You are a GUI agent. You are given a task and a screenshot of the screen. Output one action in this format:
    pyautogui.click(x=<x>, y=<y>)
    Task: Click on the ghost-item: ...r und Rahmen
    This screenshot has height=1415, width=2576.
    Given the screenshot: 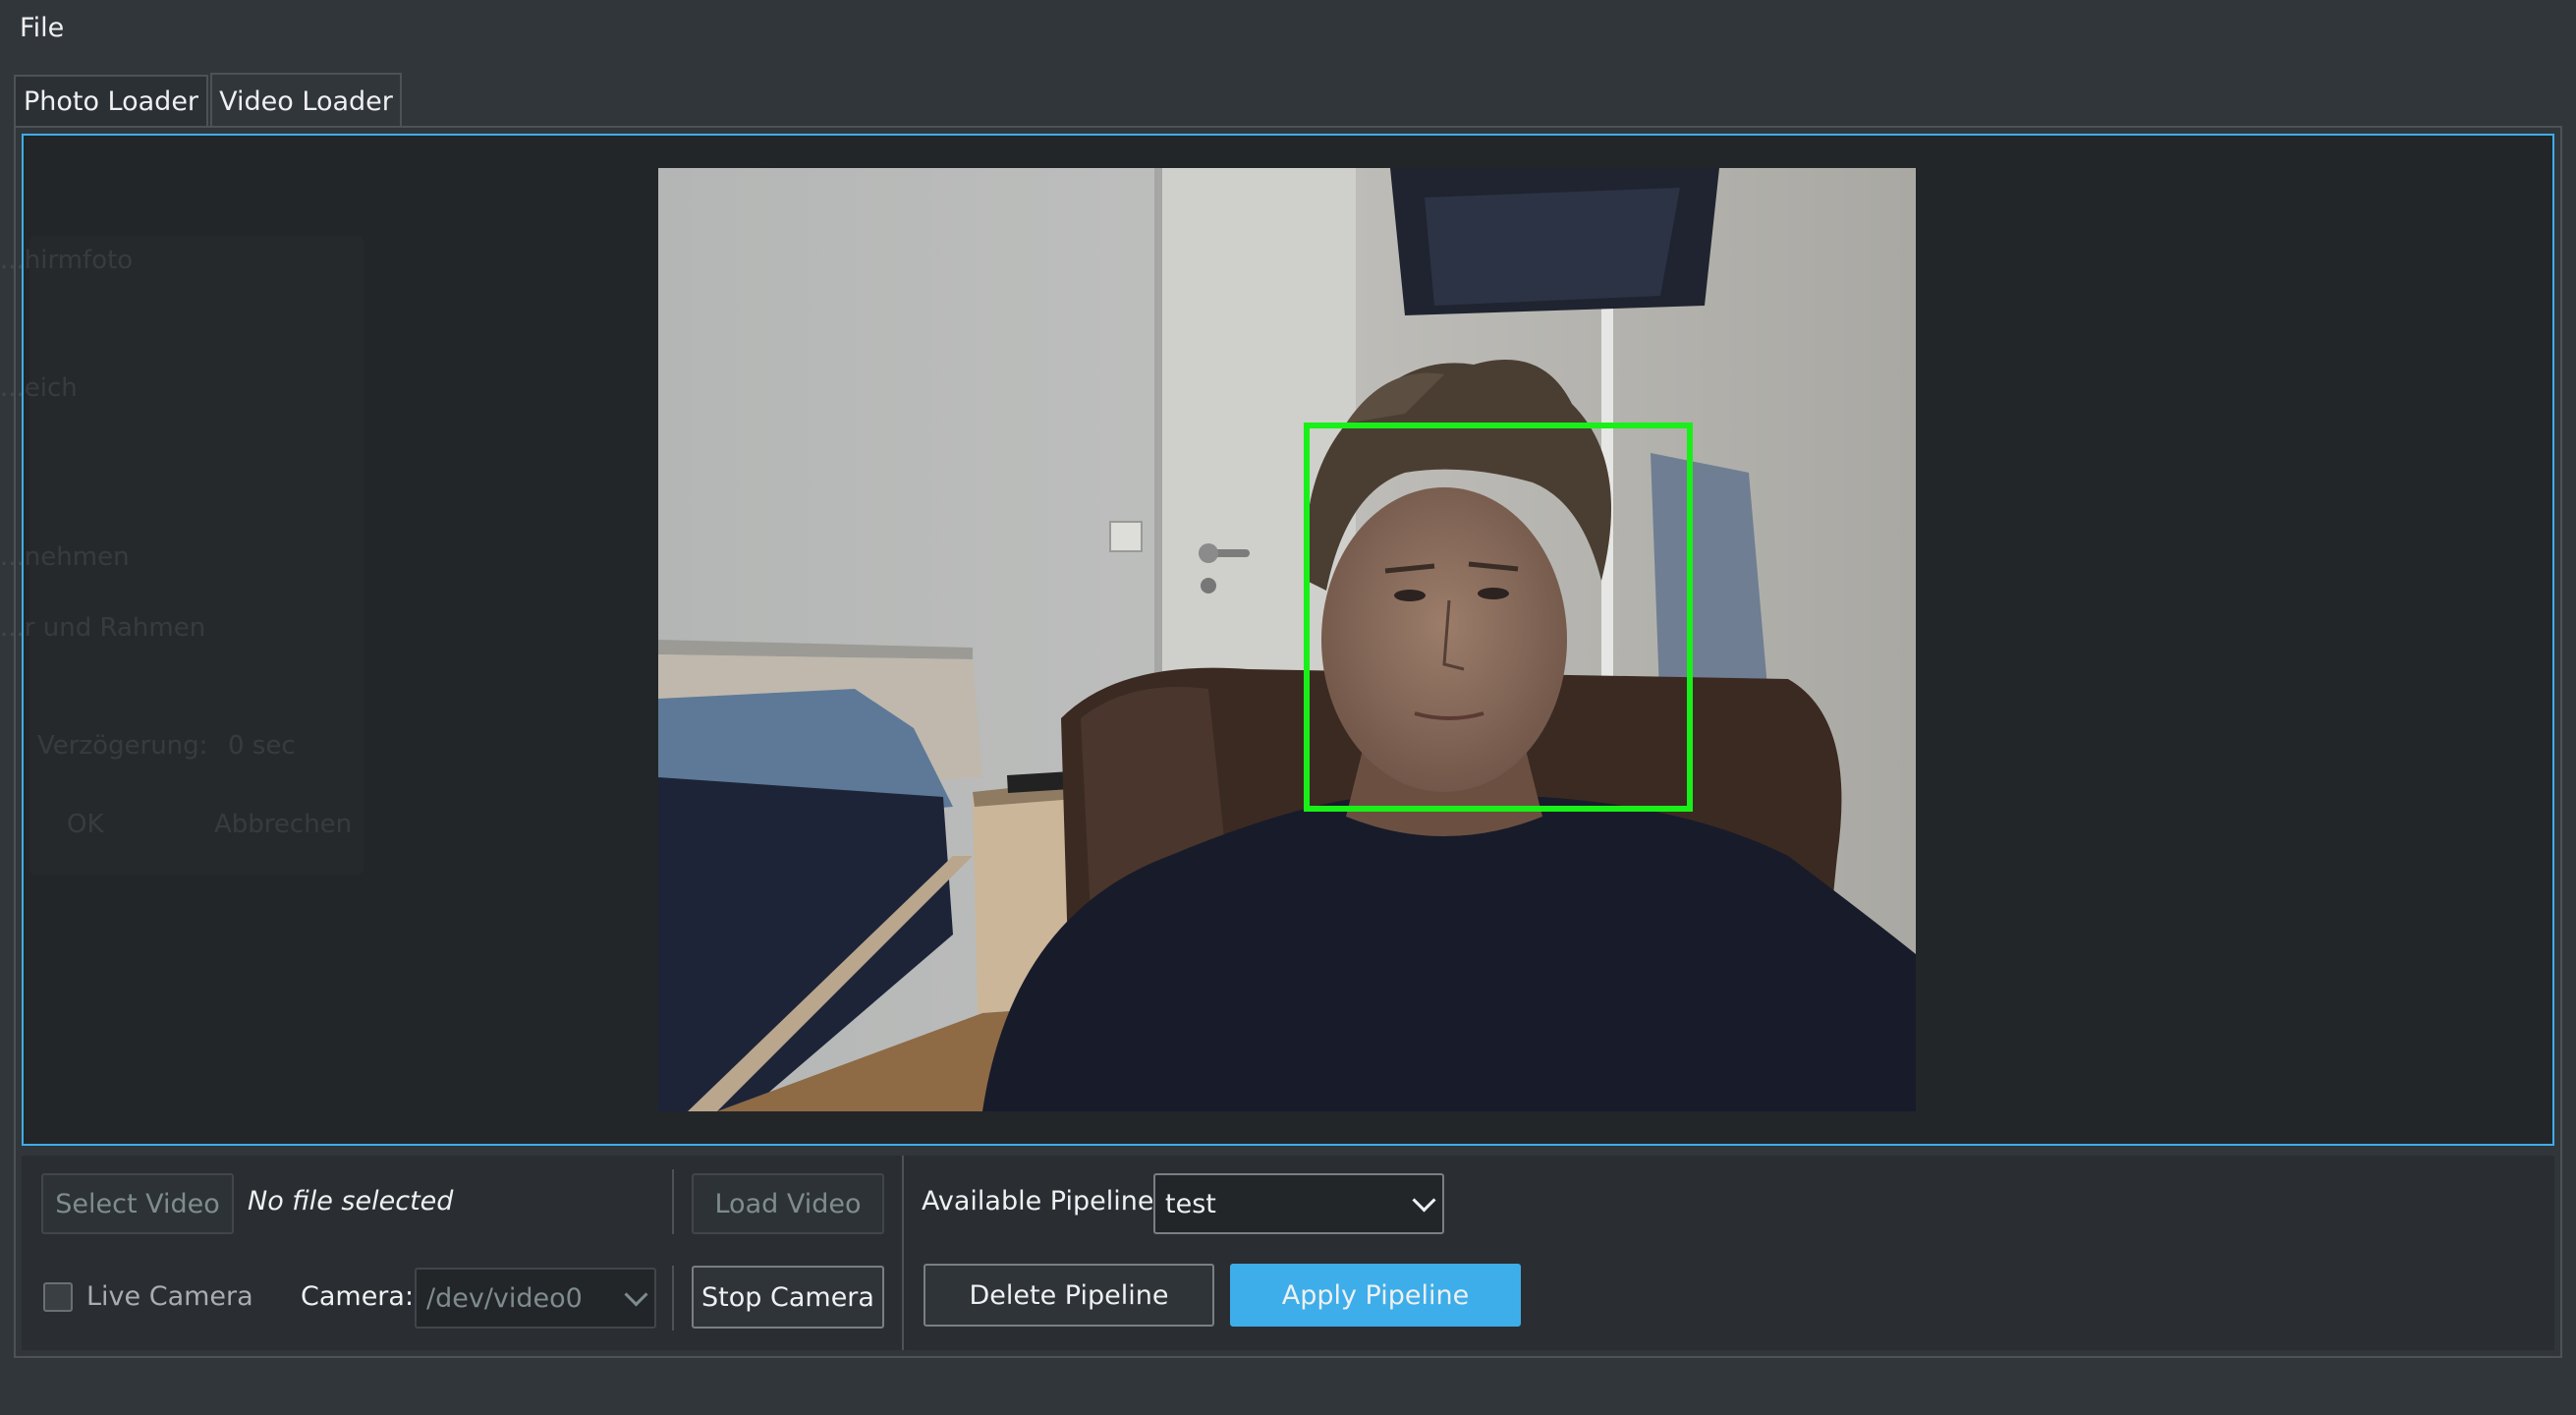 What is the action you would take?
    pyautogui.click(x=103, y=628)
    